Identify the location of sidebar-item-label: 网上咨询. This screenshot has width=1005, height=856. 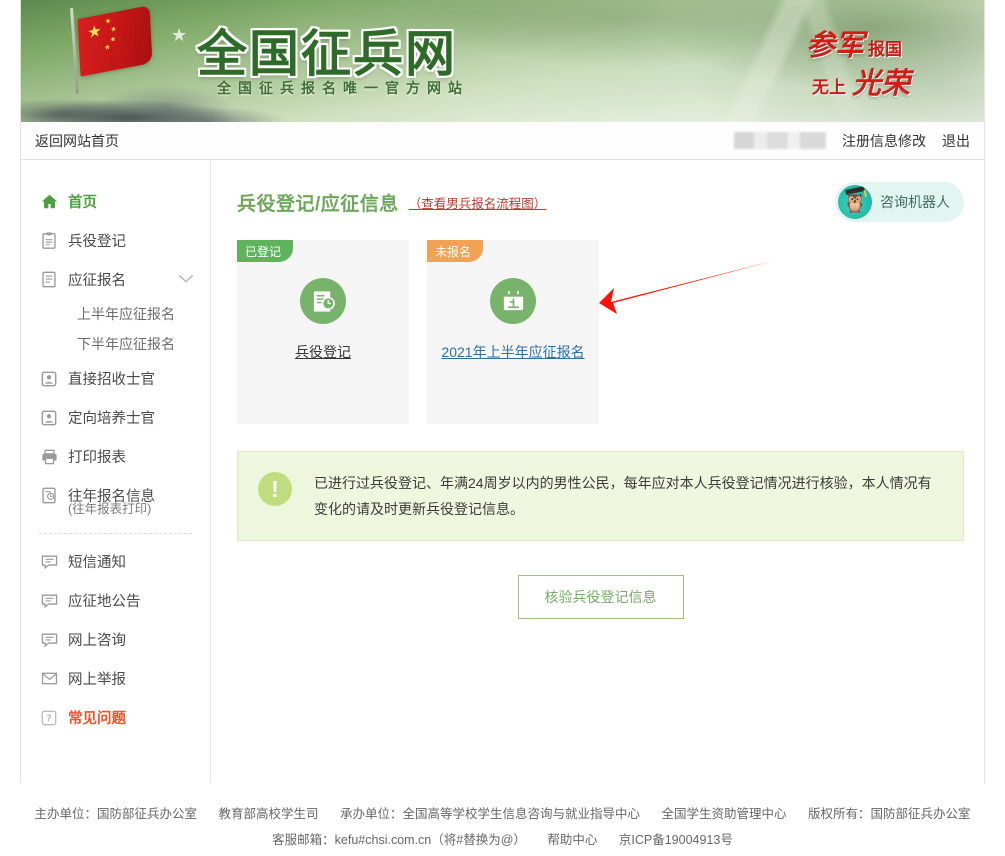
(97, 641).